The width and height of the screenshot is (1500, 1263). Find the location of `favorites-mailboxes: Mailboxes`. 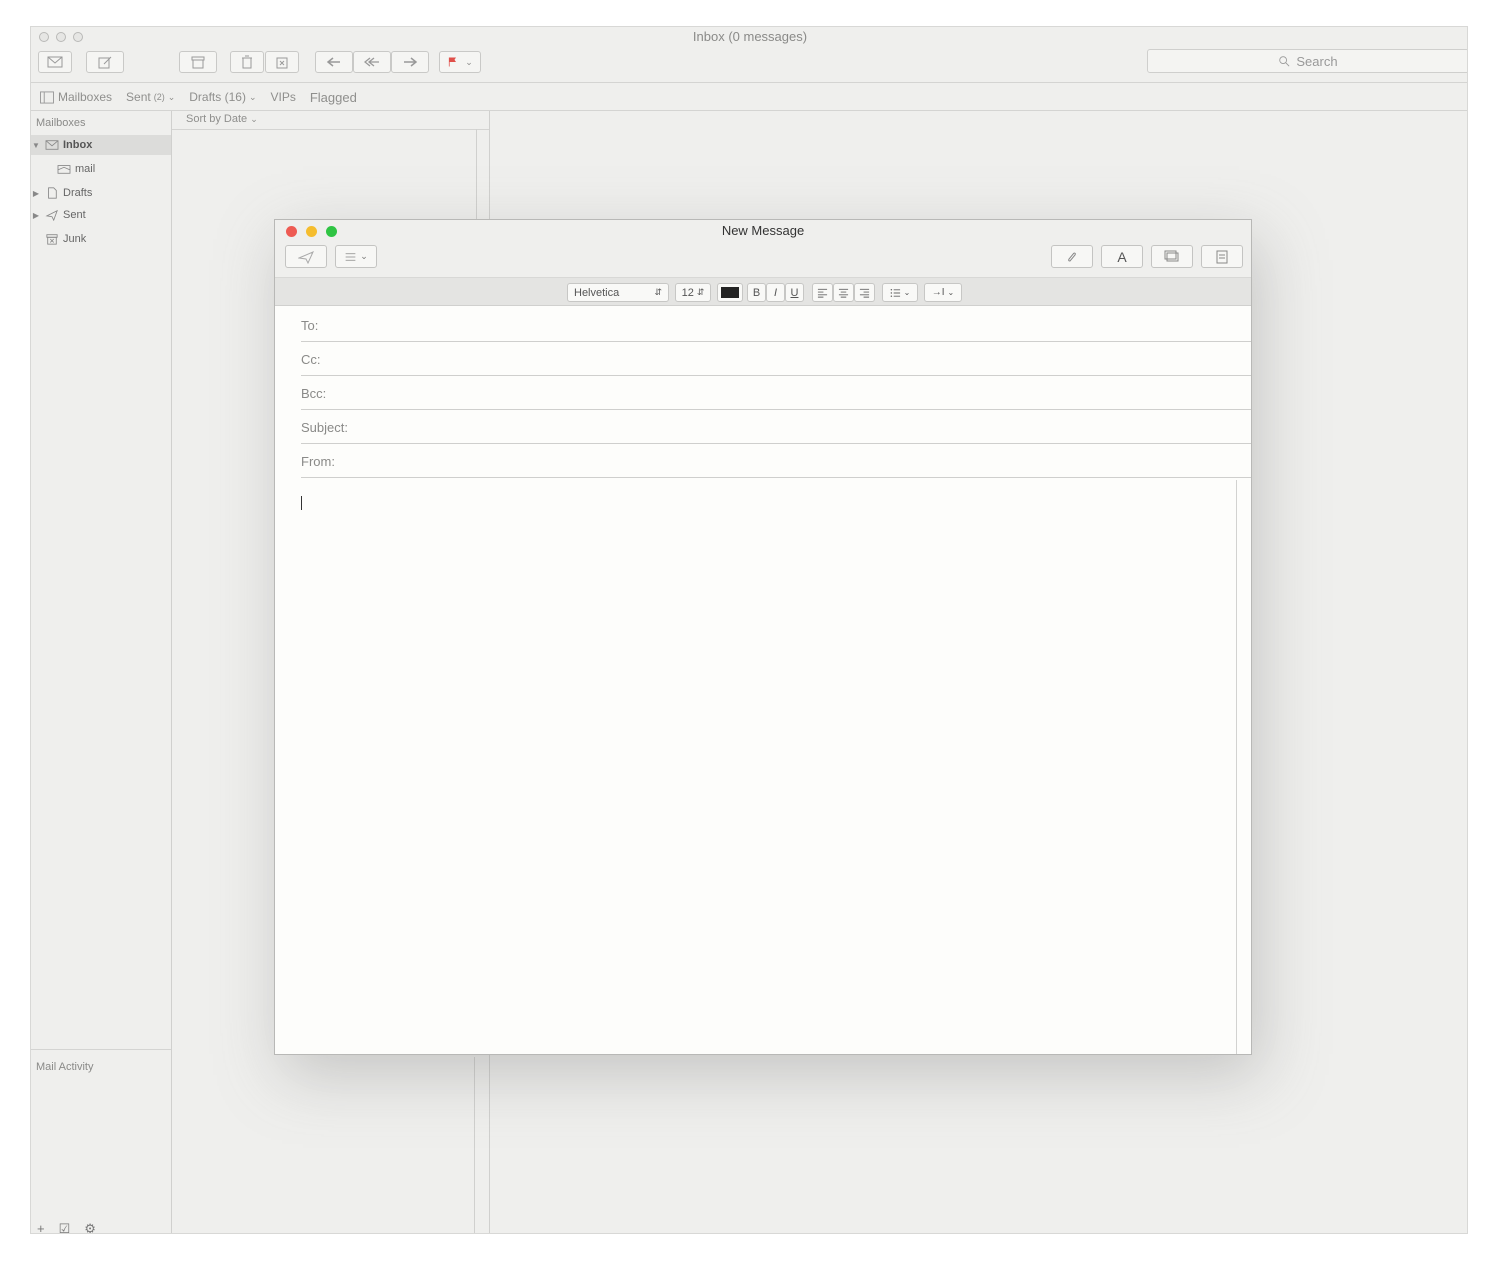

favorites-mailboxes: Mailboxes is located at coordinates (75, 97).